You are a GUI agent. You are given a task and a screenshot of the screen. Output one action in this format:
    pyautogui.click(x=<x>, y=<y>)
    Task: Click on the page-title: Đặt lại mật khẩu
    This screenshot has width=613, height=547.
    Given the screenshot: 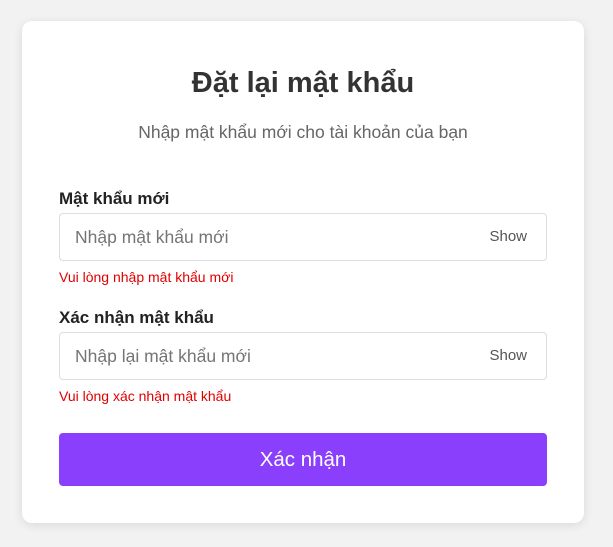 What is the action you would take?
    pyautogui.click(x=303, y=83)
    